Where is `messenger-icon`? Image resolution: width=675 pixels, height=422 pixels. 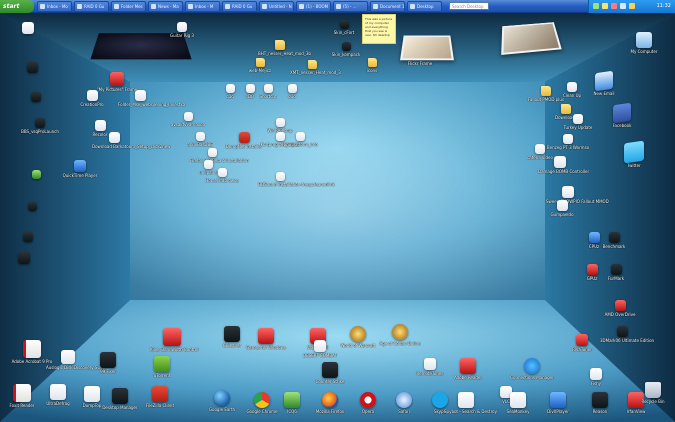 messenger-icon is located at coordinates (623, 6).